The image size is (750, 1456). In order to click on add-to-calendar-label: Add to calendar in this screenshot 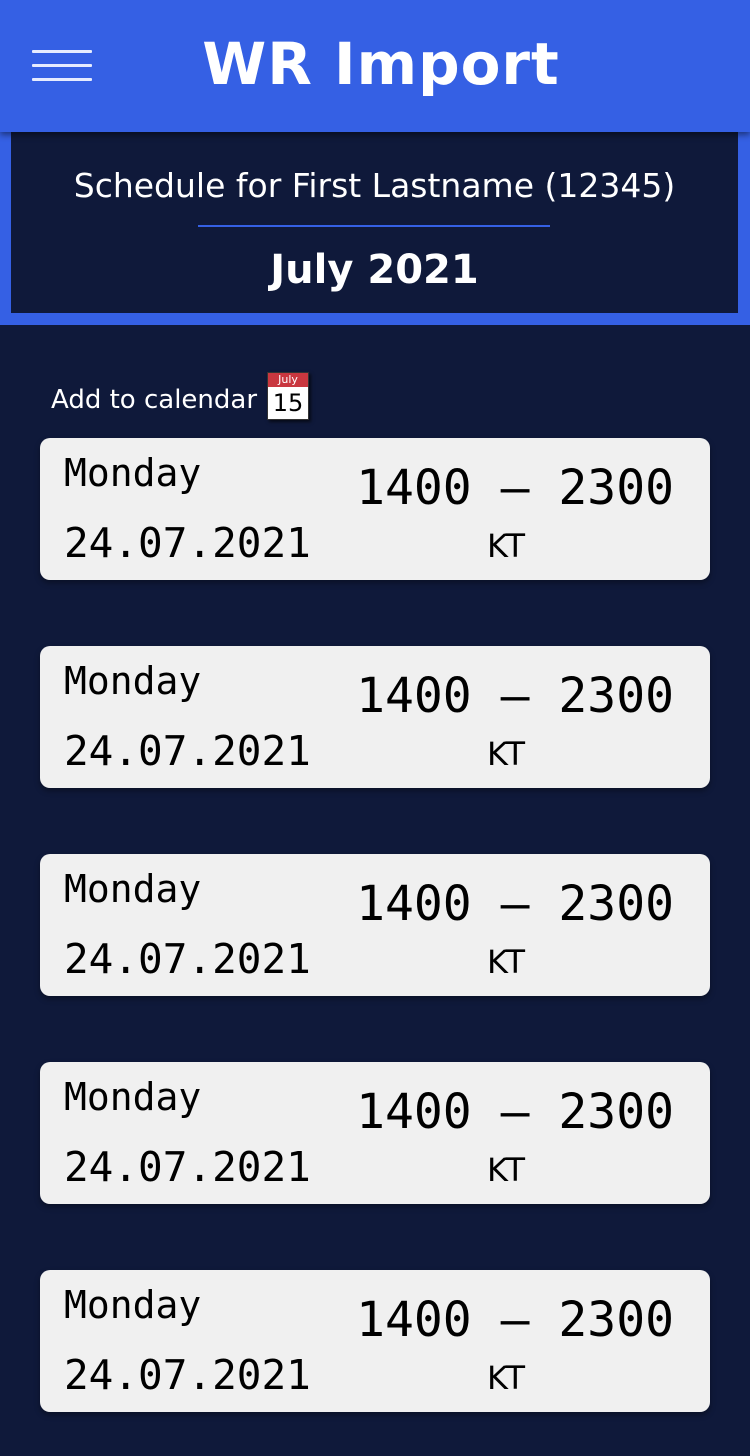, I will do `click(154, 400)`.